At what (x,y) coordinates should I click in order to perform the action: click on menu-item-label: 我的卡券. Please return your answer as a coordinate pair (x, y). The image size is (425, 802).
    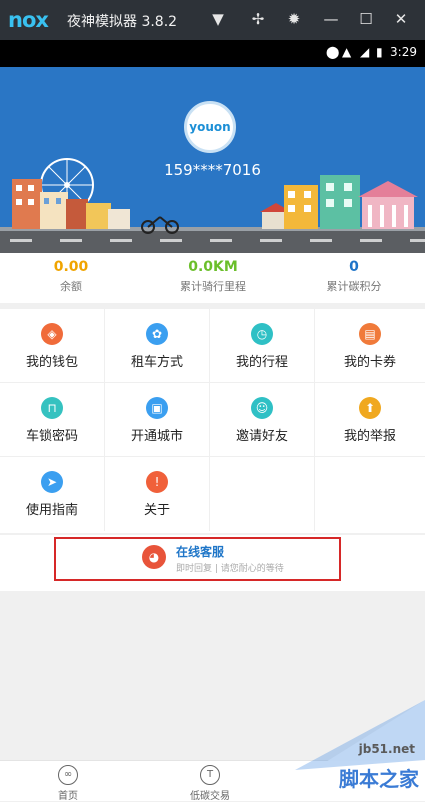
    Looking at the image, I should click on (369, 362).